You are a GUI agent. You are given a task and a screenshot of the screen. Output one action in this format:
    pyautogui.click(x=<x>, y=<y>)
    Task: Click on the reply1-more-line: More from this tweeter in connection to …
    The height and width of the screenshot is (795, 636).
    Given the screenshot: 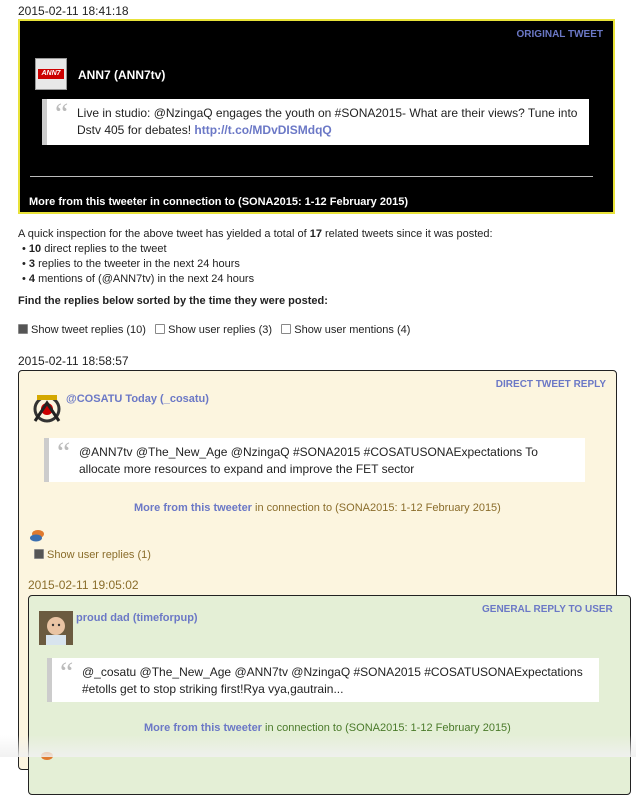 What is the action you would take?
    pyautogui.click(x=317, y=508)
    